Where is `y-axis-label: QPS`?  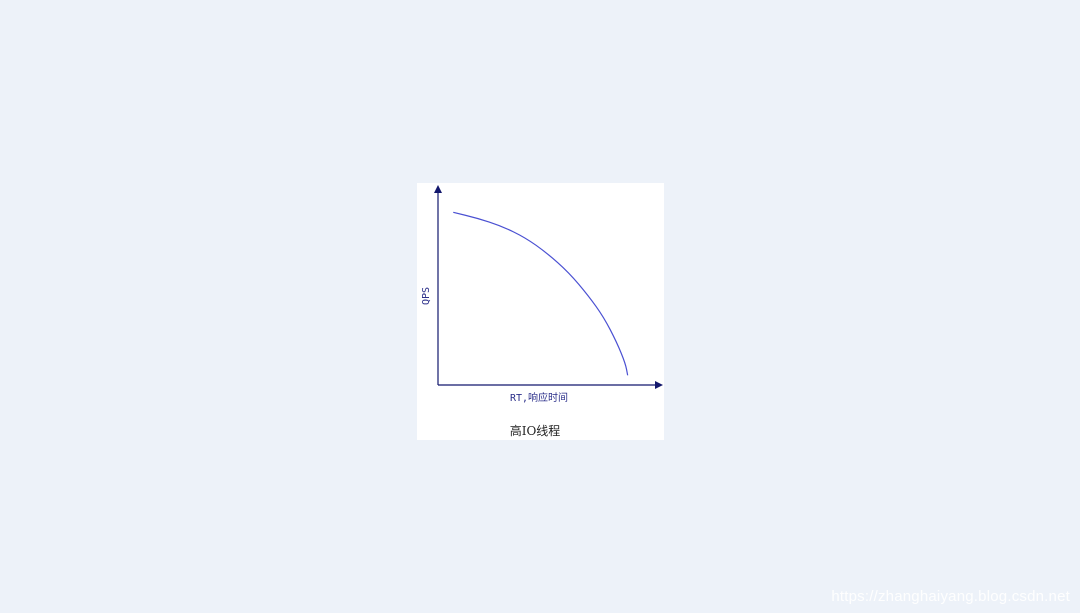 y-axis-label: QPS is located at coordinates (426, 296).